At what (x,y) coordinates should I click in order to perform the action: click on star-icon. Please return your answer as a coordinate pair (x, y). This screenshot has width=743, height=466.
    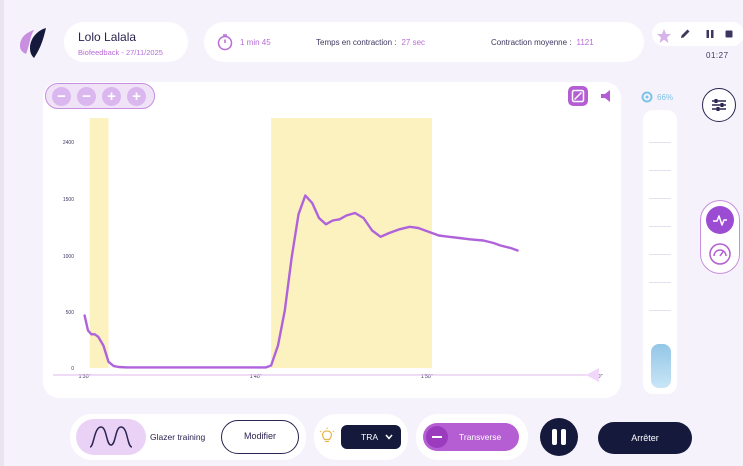
    Looking at the image, I should click on (664, 36).